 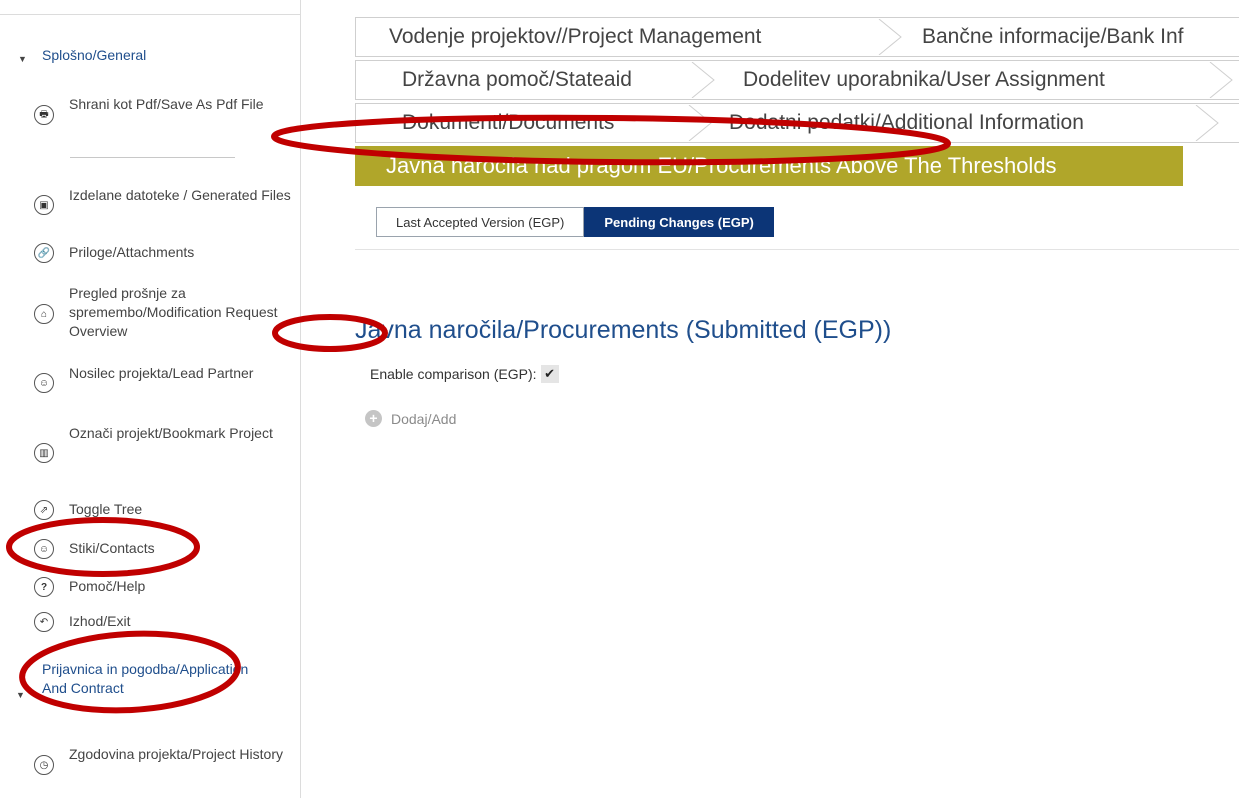 What do you see at coordinates (44, 453) in the screenshot?
I see `bookmark-icon: ▥` at bounding box center [44, 453].